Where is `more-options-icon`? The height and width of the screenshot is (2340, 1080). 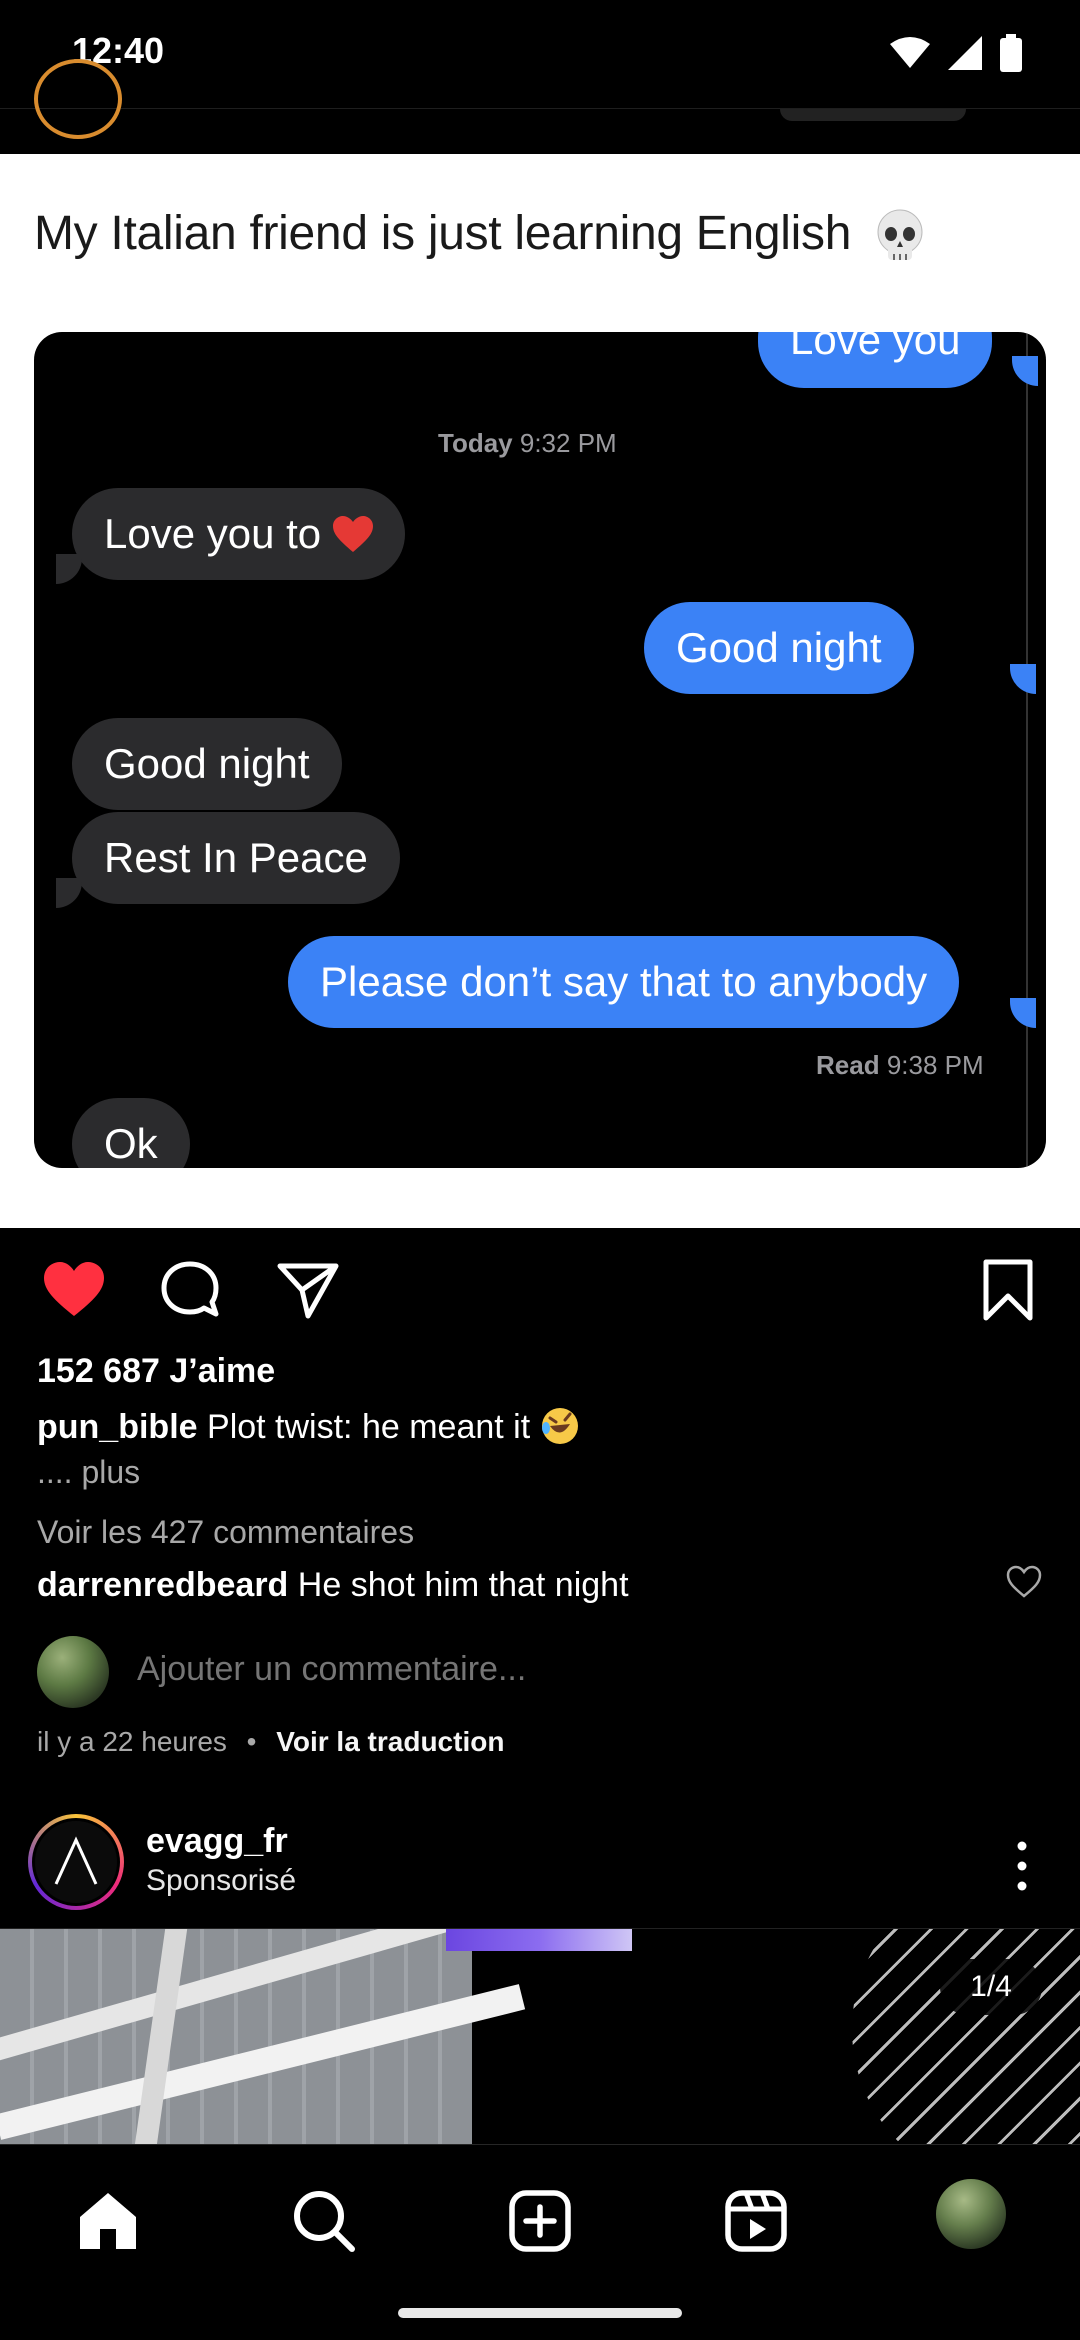
more-options-icon is located at coordinates (1022, 1866).